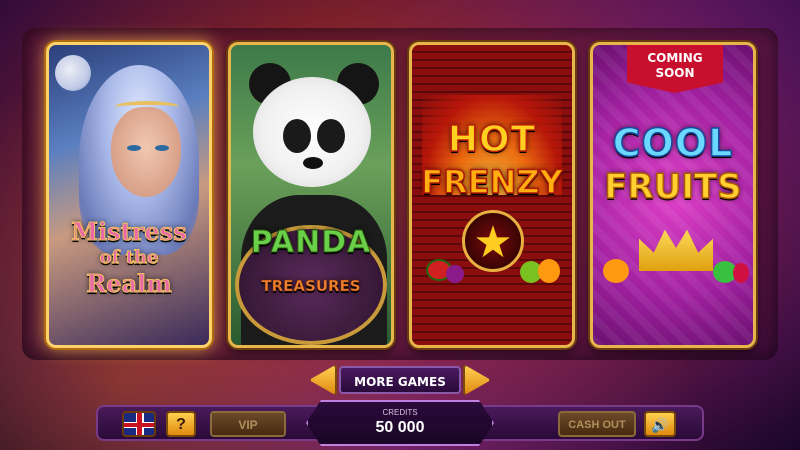 The width and height of the screenshot is (800, 450). What do you see at coordinates (455, 274) in the screenshot?
I see `plum-icon` at bounding box center [455, 274].